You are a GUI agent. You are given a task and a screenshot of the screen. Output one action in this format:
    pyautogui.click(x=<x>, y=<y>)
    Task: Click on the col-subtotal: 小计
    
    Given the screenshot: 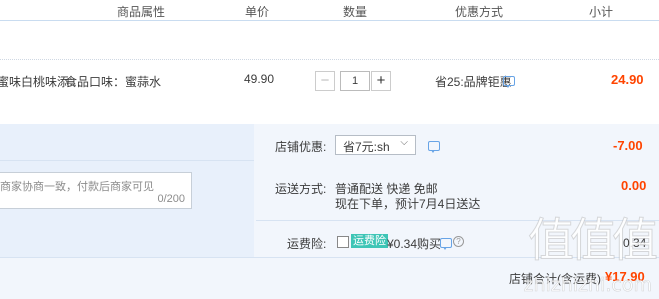 What is the action you would take?
    pyautogui.click(x=601, y=12)
    